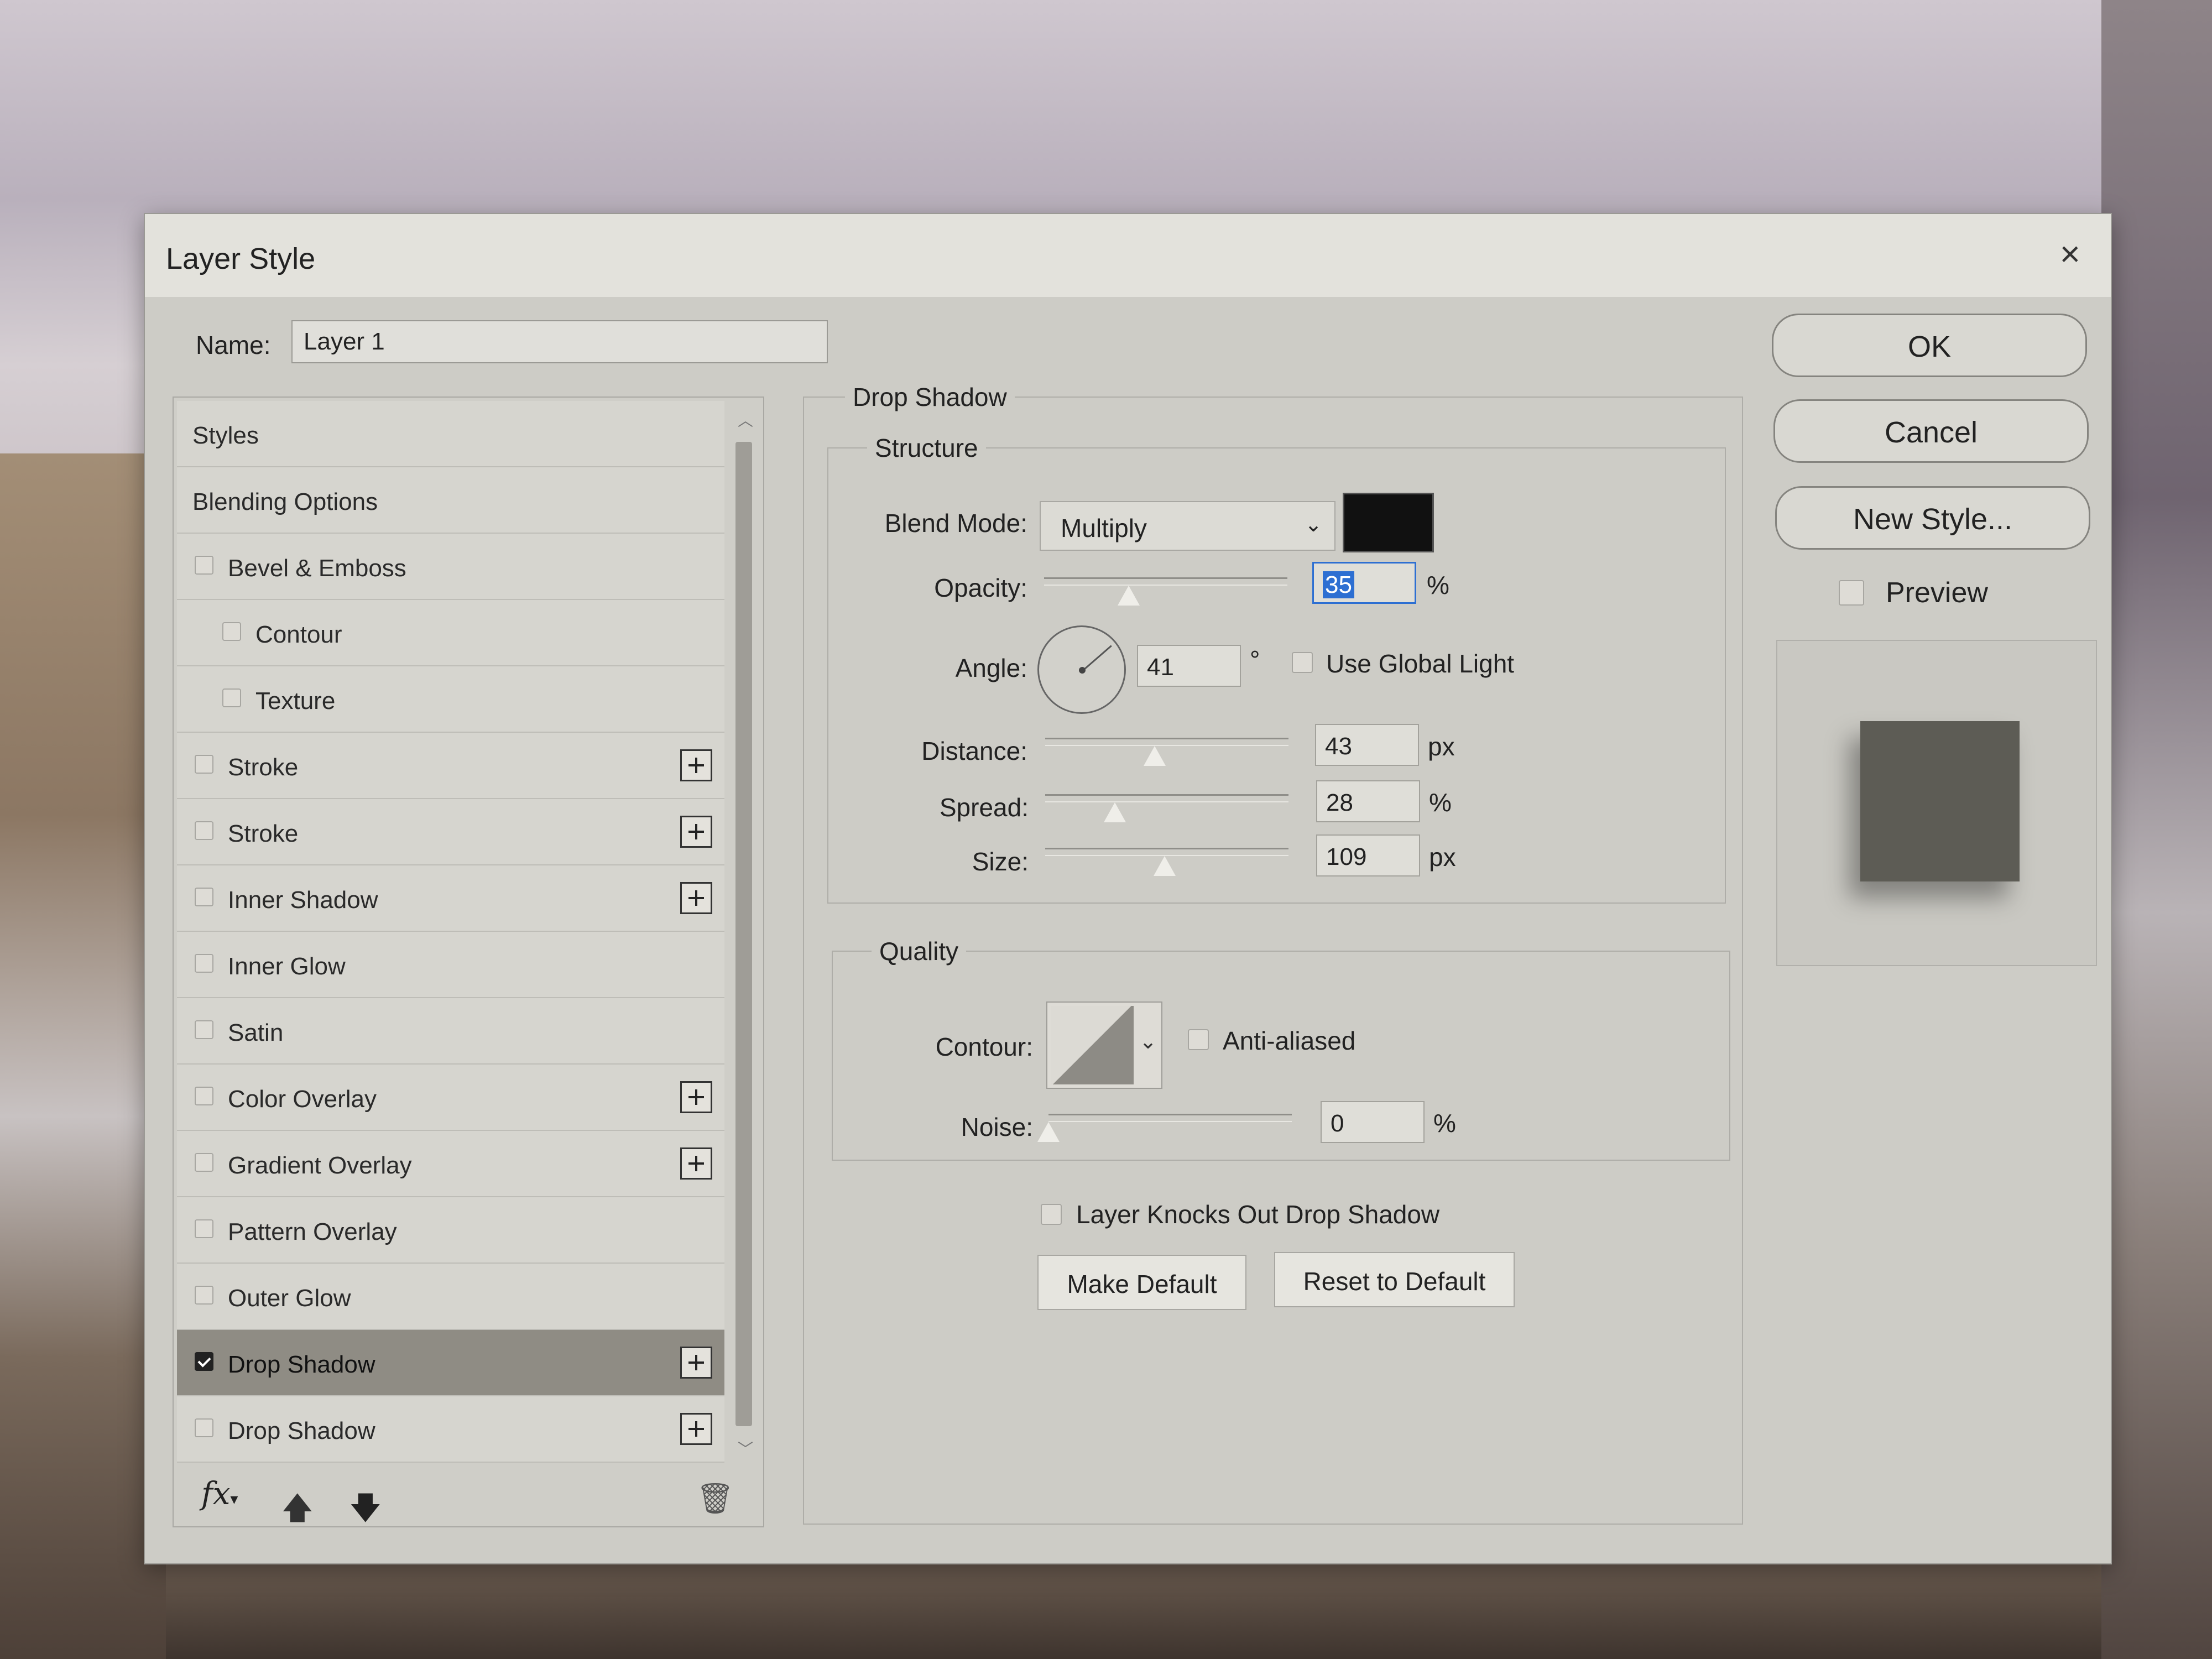  I want to click on move-down-icon: 🡇, so click(365, 1512).